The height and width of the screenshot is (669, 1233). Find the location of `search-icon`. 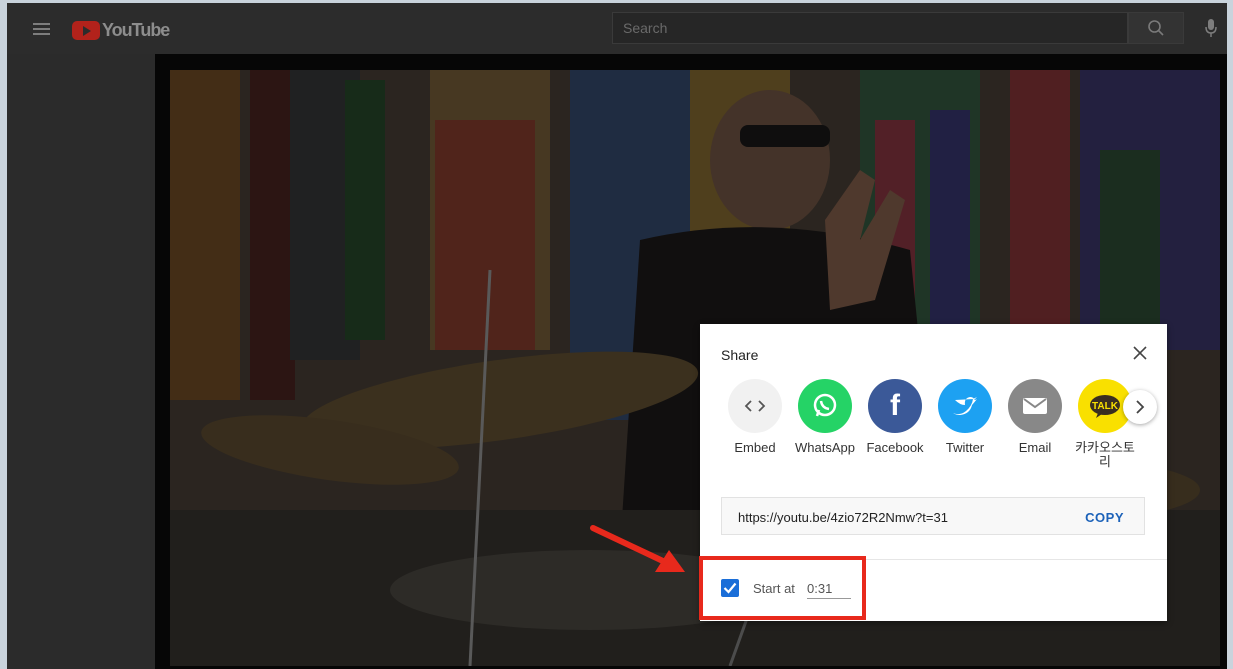

search-icon is located at coordinates (1156, 28).